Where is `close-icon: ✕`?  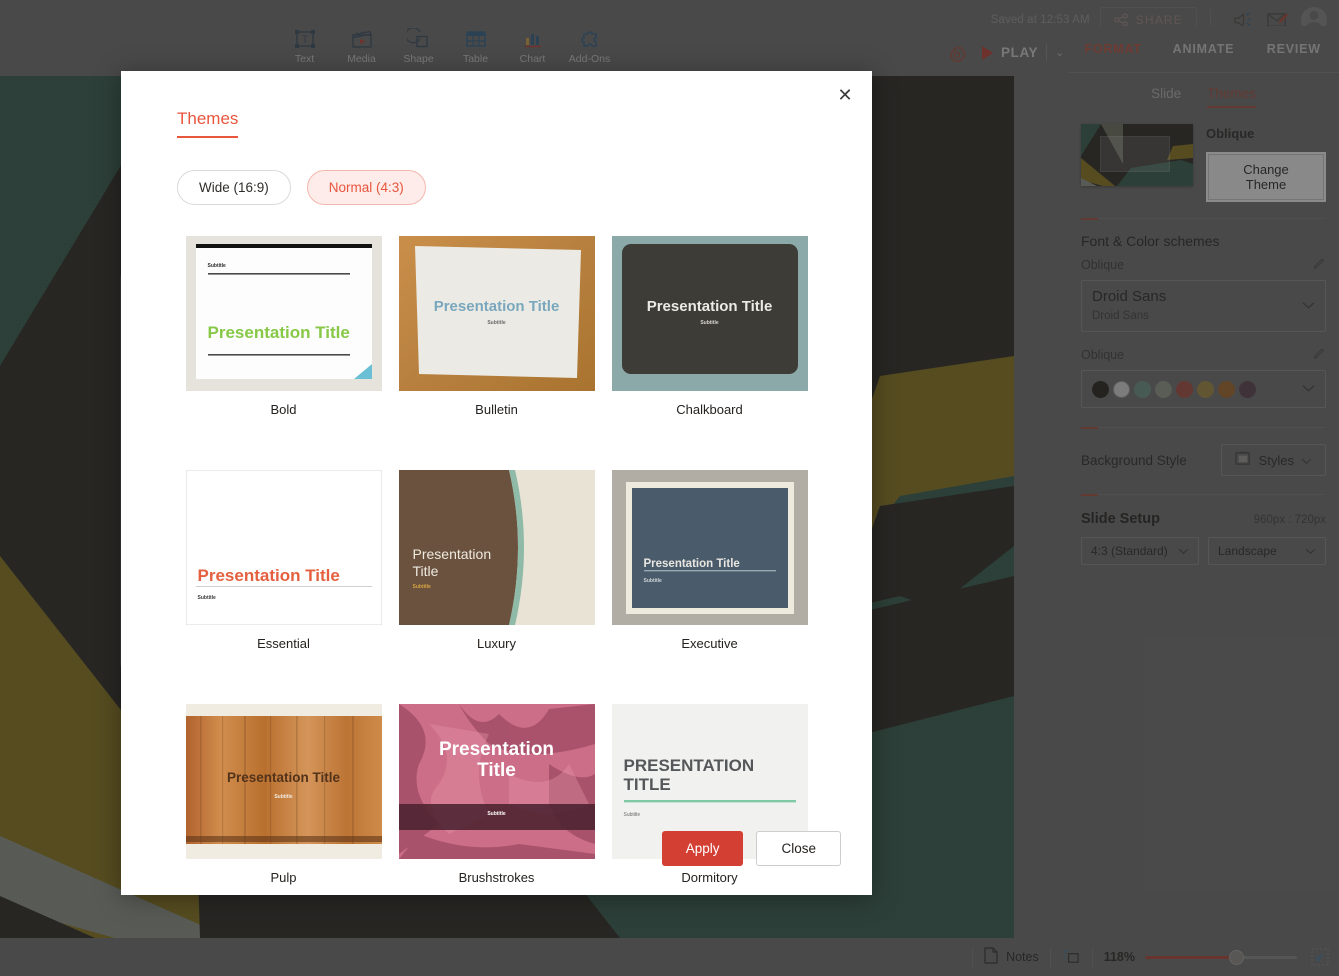 close-icon: ✕ is located at coordinates (845, 95).